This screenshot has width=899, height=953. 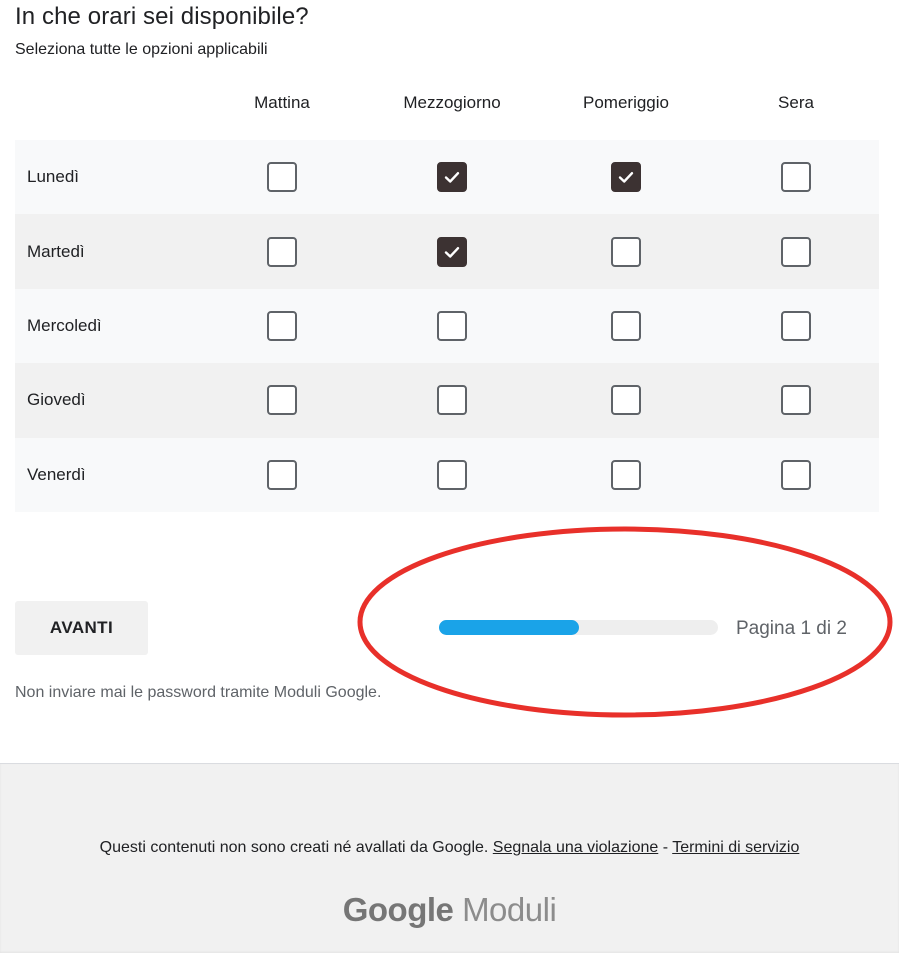 I want to click on question-subtitle: Seleziona tutte le opzioni applicabili, so click(x=141, y=49).